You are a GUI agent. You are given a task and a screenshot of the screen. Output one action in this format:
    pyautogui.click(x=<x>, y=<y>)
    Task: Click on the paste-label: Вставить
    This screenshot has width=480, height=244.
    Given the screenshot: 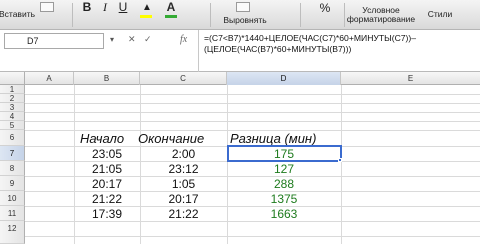 What is the action you would take?
    pyautogui.click(x=18, y=14)
    